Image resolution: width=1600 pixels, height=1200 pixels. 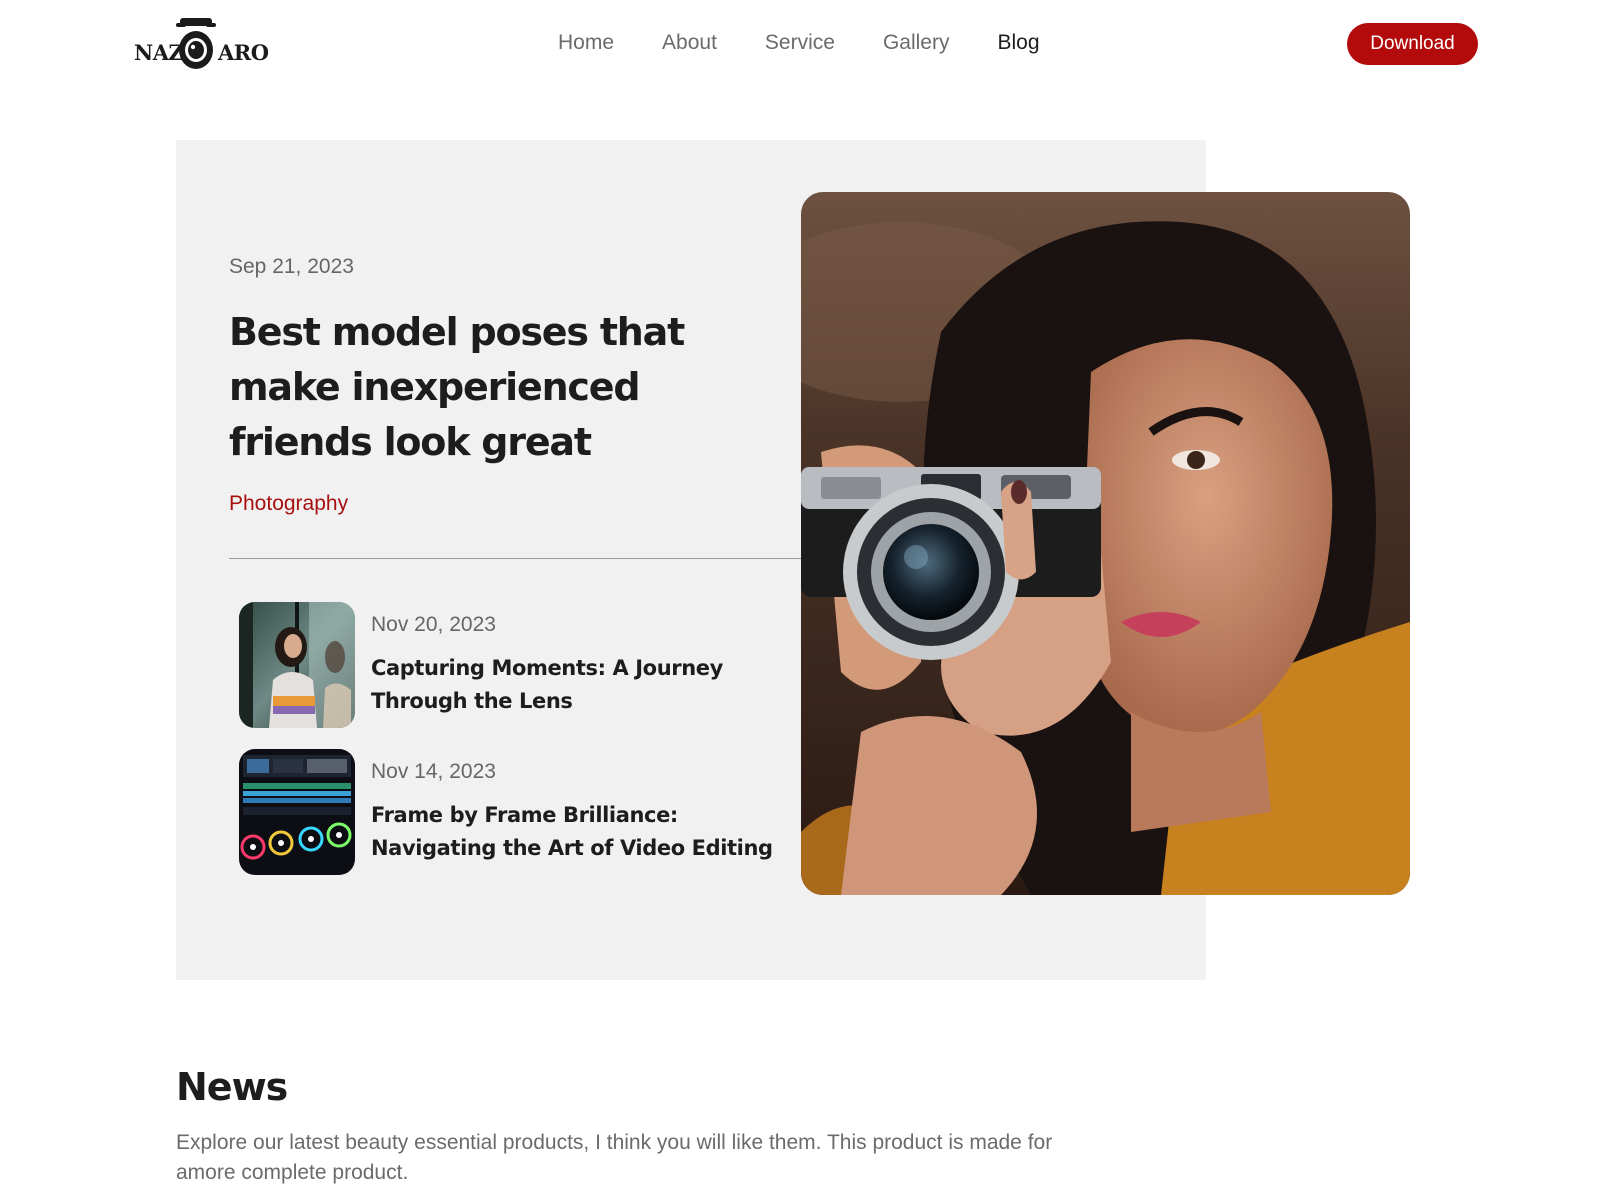 I want to click on featured-category-link: Photography, so click(x=288, y=504).